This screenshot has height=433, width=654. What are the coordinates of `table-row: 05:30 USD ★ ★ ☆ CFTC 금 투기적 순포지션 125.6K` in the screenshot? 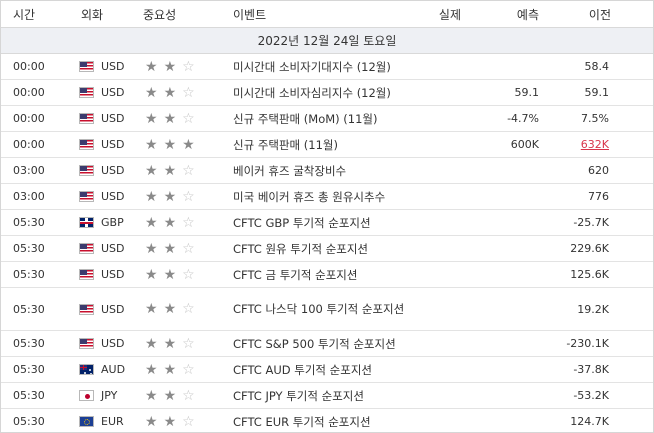 It's located at (327, 275).